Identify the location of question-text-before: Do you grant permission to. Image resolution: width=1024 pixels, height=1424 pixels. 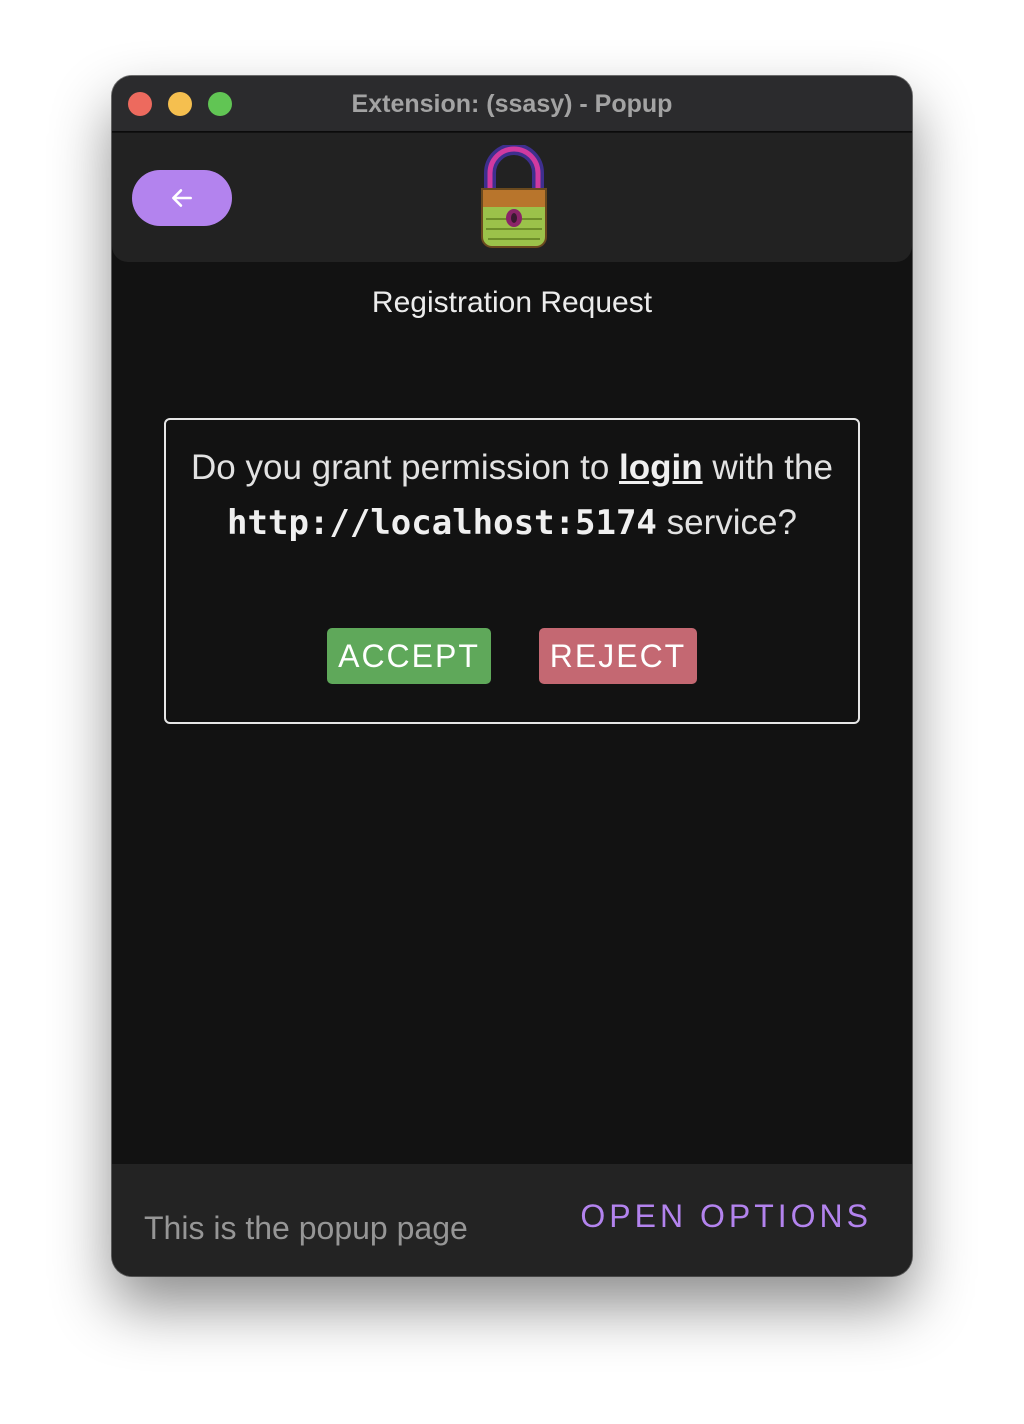
(405, 467).